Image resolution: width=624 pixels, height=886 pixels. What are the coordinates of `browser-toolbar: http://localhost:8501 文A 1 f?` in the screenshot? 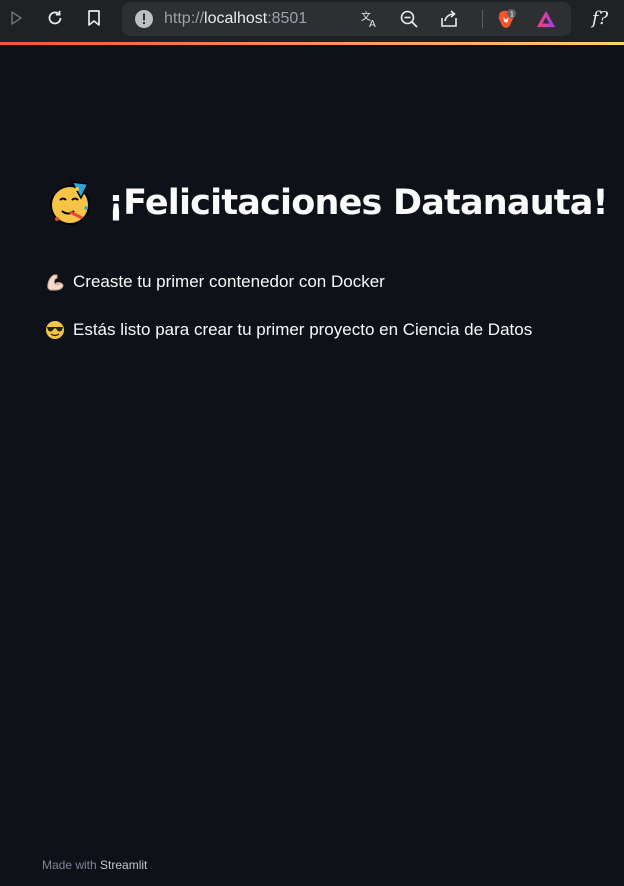 It's located at (312, 21).